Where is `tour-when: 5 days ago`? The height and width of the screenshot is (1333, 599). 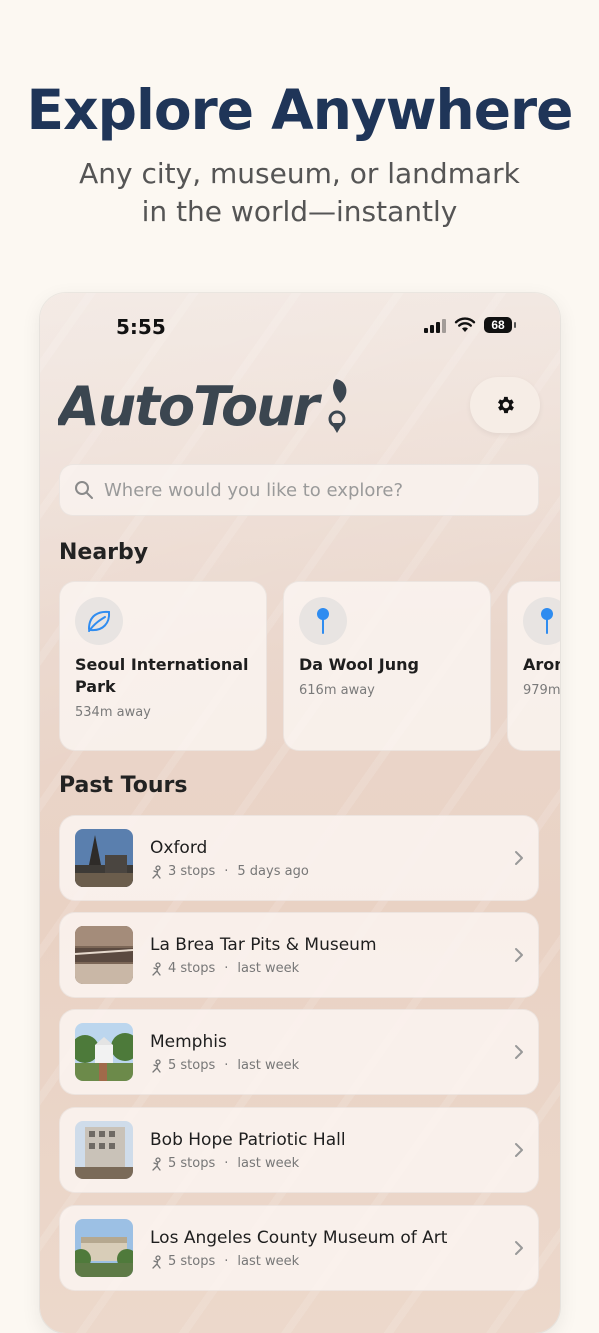
tour-when: 5 days ago is located at coordinates (273, 871).